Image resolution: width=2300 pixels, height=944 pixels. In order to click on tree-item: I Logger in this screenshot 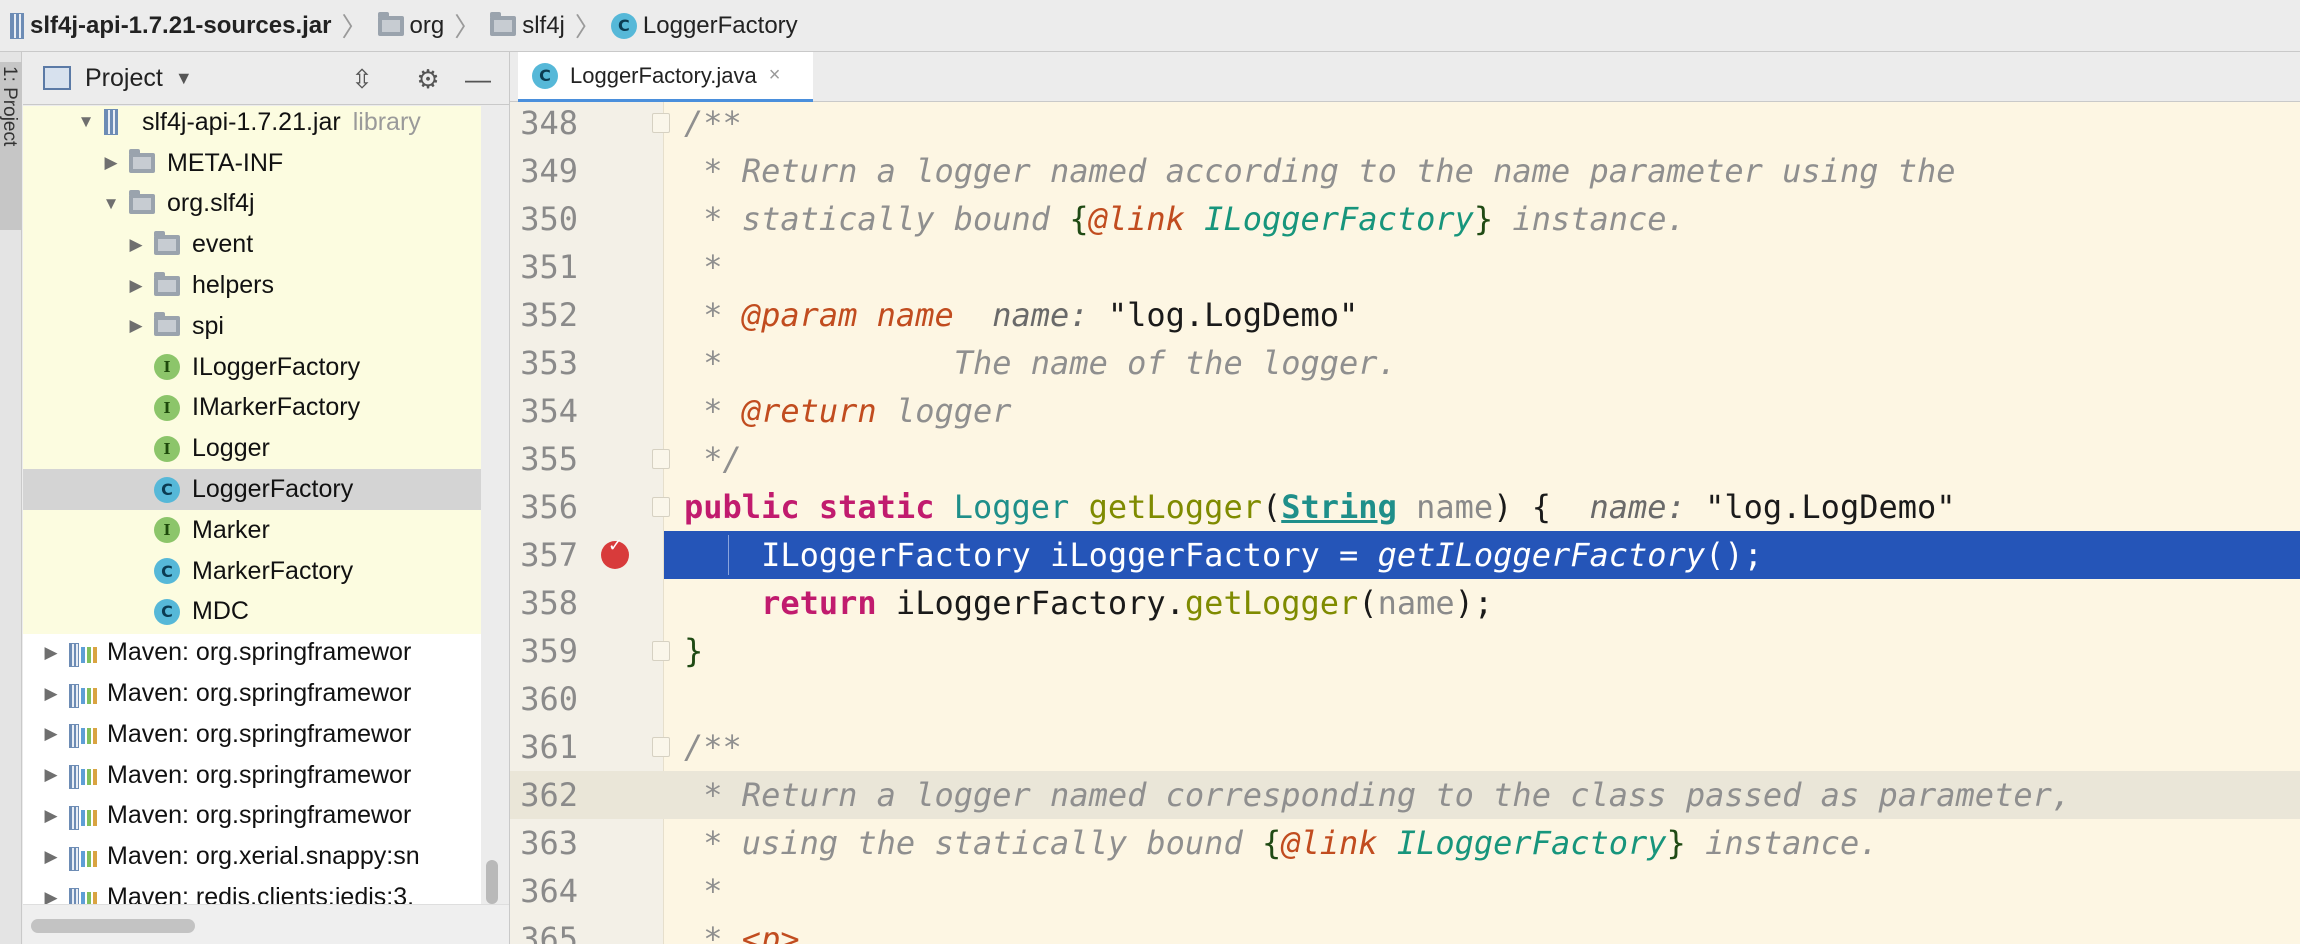, I will do `click(252, 448)`.